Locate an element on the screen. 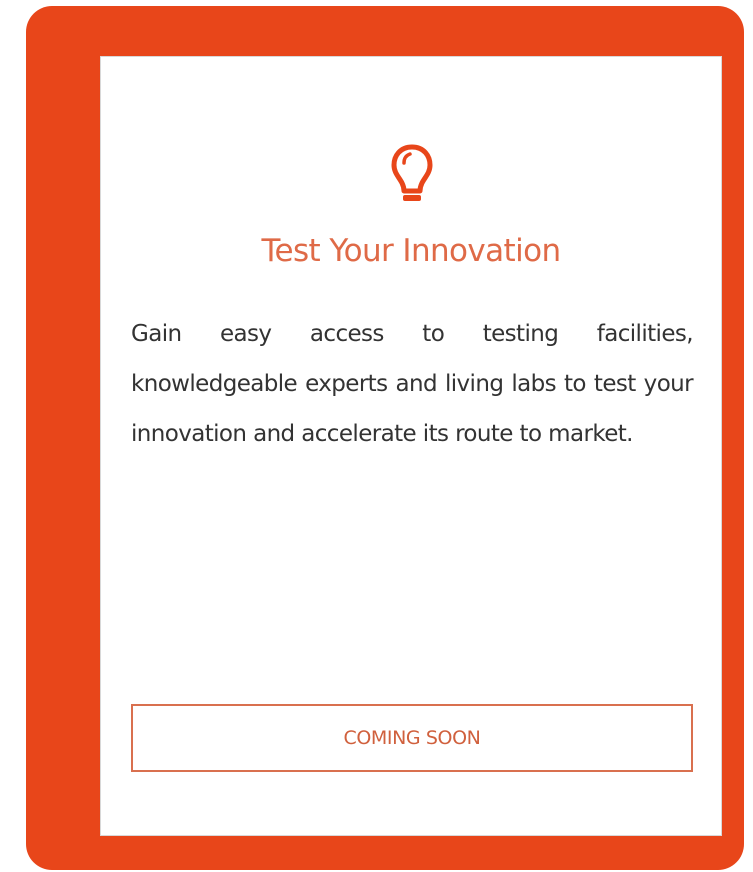  lightbulb-icon is located at coordinates (412, 172).